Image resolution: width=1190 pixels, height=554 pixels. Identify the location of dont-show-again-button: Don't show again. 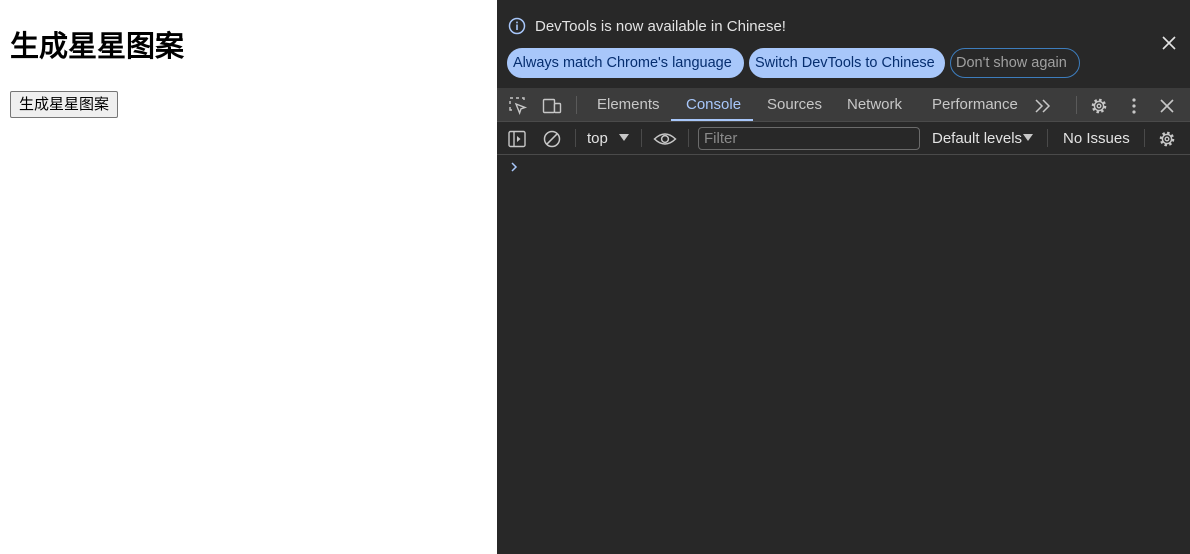
(1015, 63).